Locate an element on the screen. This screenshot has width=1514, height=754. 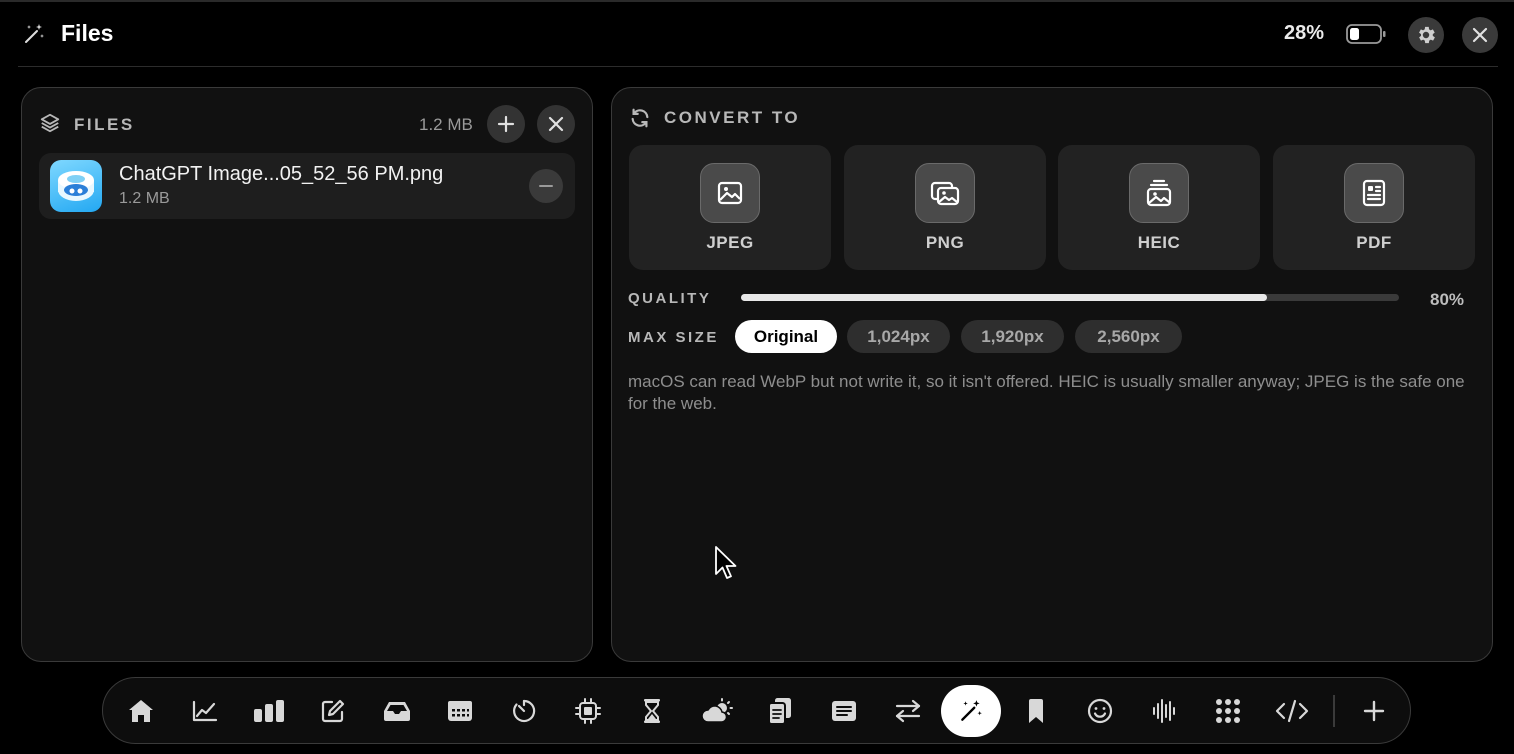
news-icon is located at coordinates (844, 711).